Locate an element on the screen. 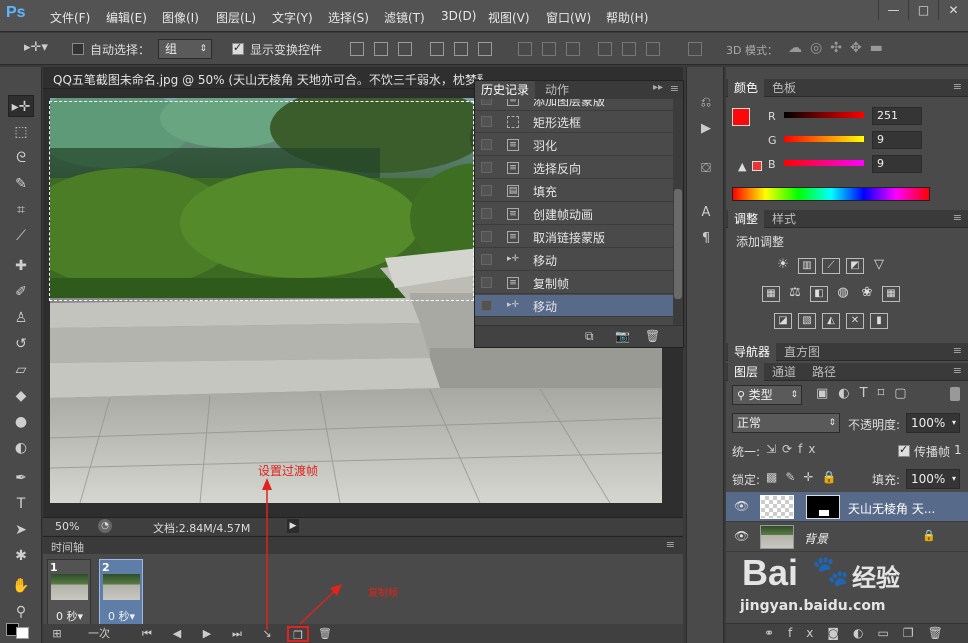 This screenshot has height=643, width=968. delete-state-icon: 🗑 is located at coordinates (652, 336).